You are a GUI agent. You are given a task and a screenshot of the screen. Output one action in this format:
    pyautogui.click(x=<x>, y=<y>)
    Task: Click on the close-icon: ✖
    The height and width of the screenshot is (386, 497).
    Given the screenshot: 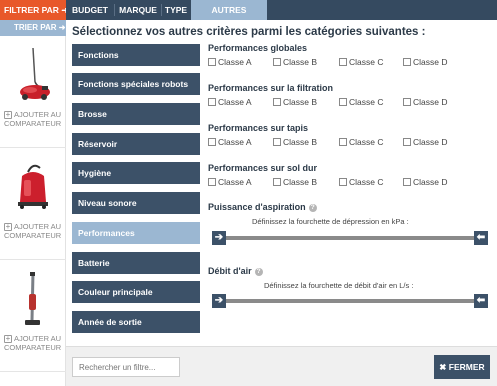 What is the action you would take?
    pyautogui.click(x=443, y=367)
    